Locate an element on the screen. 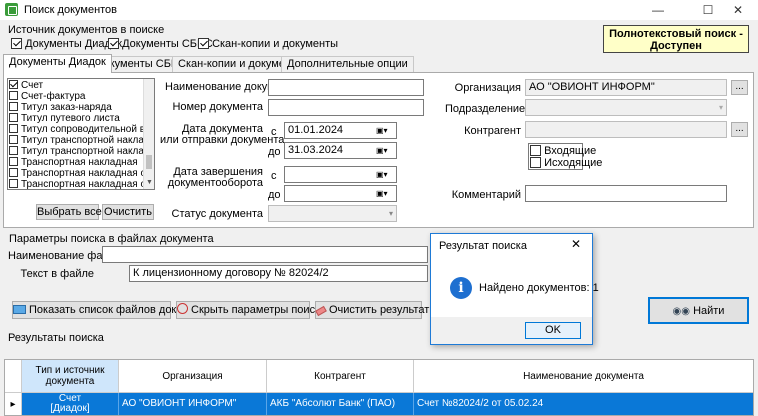 The image size is (758, 416). fulltext-status-badge: Полнотекстовый поиск - Доступен is located at coordinates (676, 39).